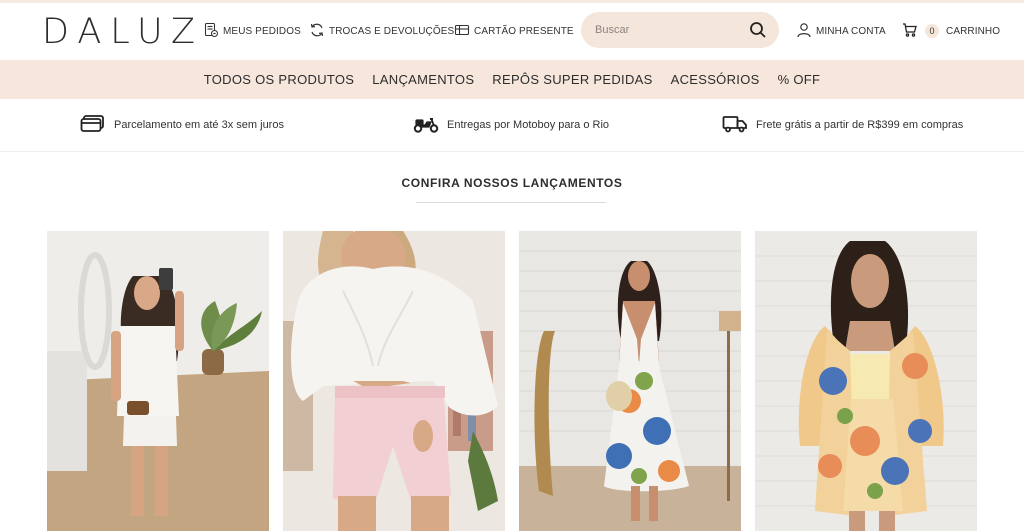 Image resolution: width=1024 pixels, height=531 pixels. I want to click on logo: DALUZ, so click(123, 32).